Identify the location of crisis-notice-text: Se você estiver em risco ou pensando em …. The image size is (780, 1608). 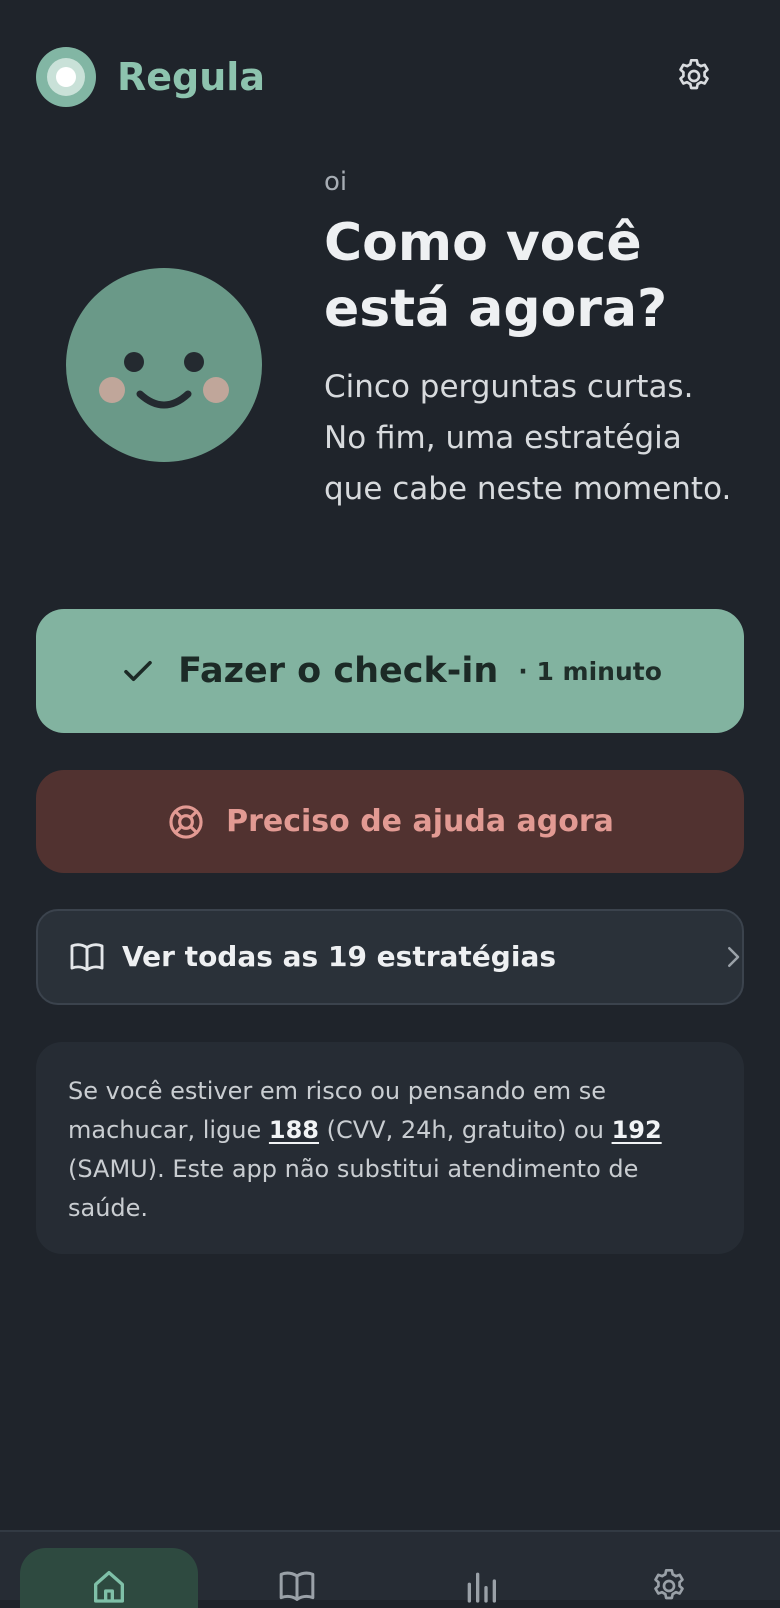
(390, 1150).